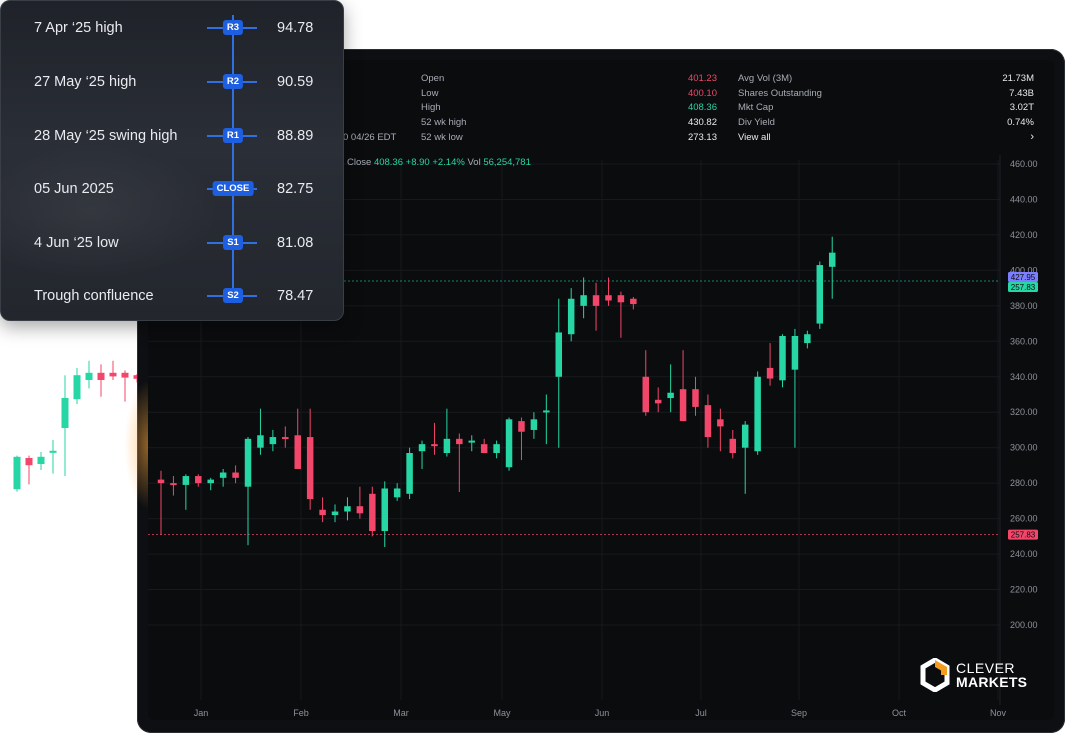 This screenshot has height=733, width=1065. What do you see at coordinates (172, 82) in the screenshot?
I see `level-row-r2: 27 May ‘25 high R2 90.59` at bounding box center [172, 82].